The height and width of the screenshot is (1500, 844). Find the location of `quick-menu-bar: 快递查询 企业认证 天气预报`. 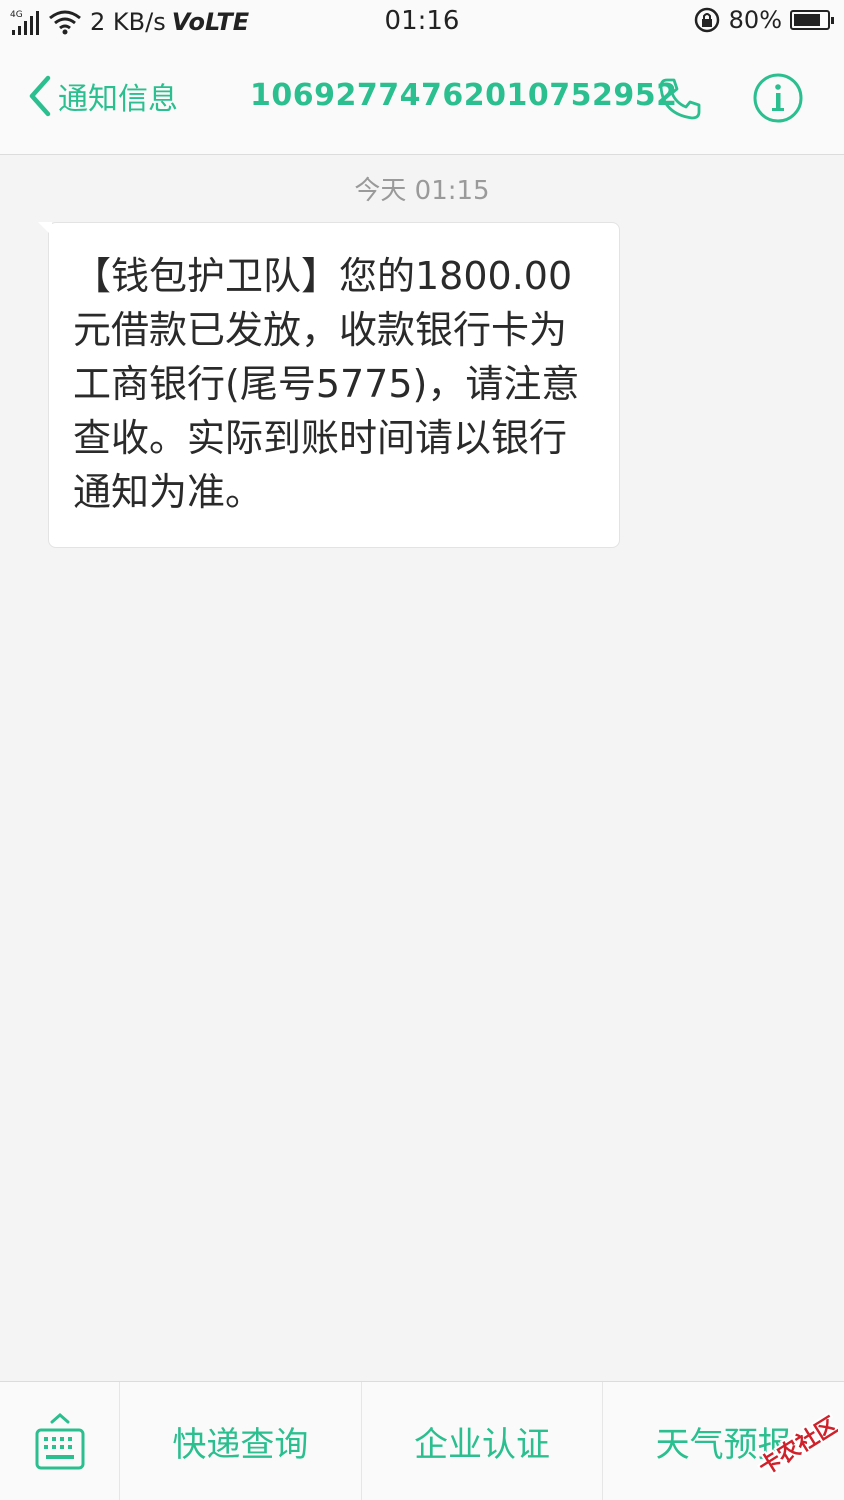

quick-menu-bar: 快递查询 企业认证 天气预报 is located at coordinates (422, 1440).